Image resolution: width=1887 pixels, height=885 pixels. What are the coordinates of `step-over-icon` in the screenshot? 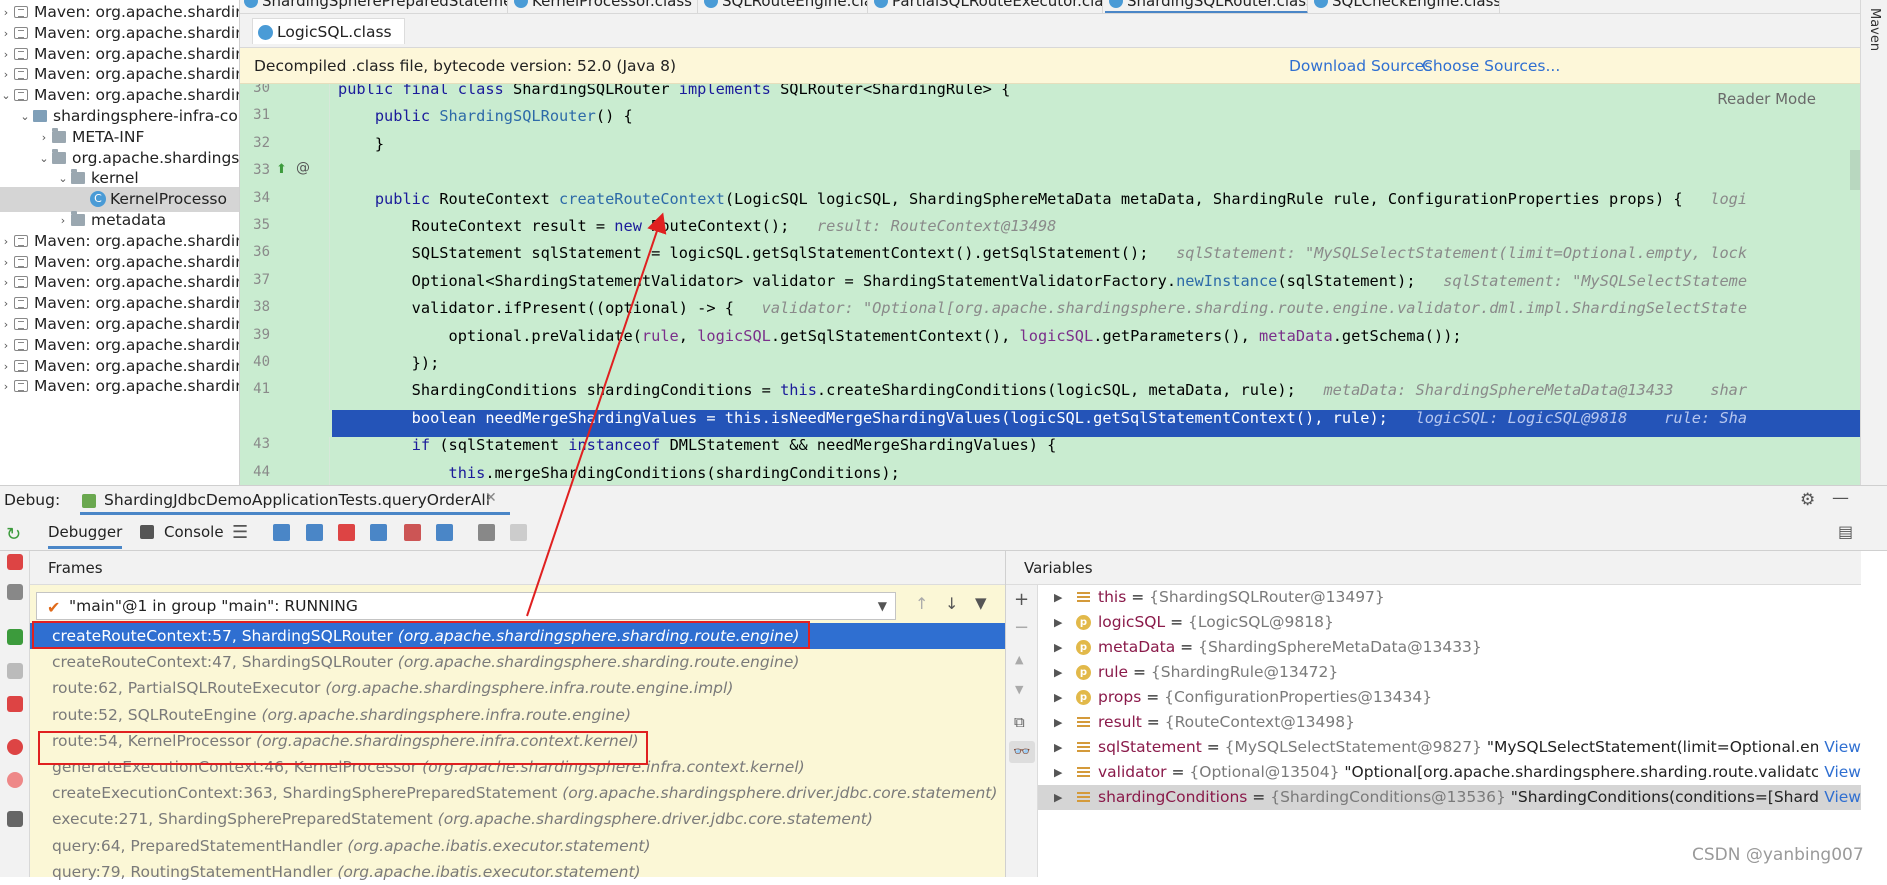 It's located at (281, 532).